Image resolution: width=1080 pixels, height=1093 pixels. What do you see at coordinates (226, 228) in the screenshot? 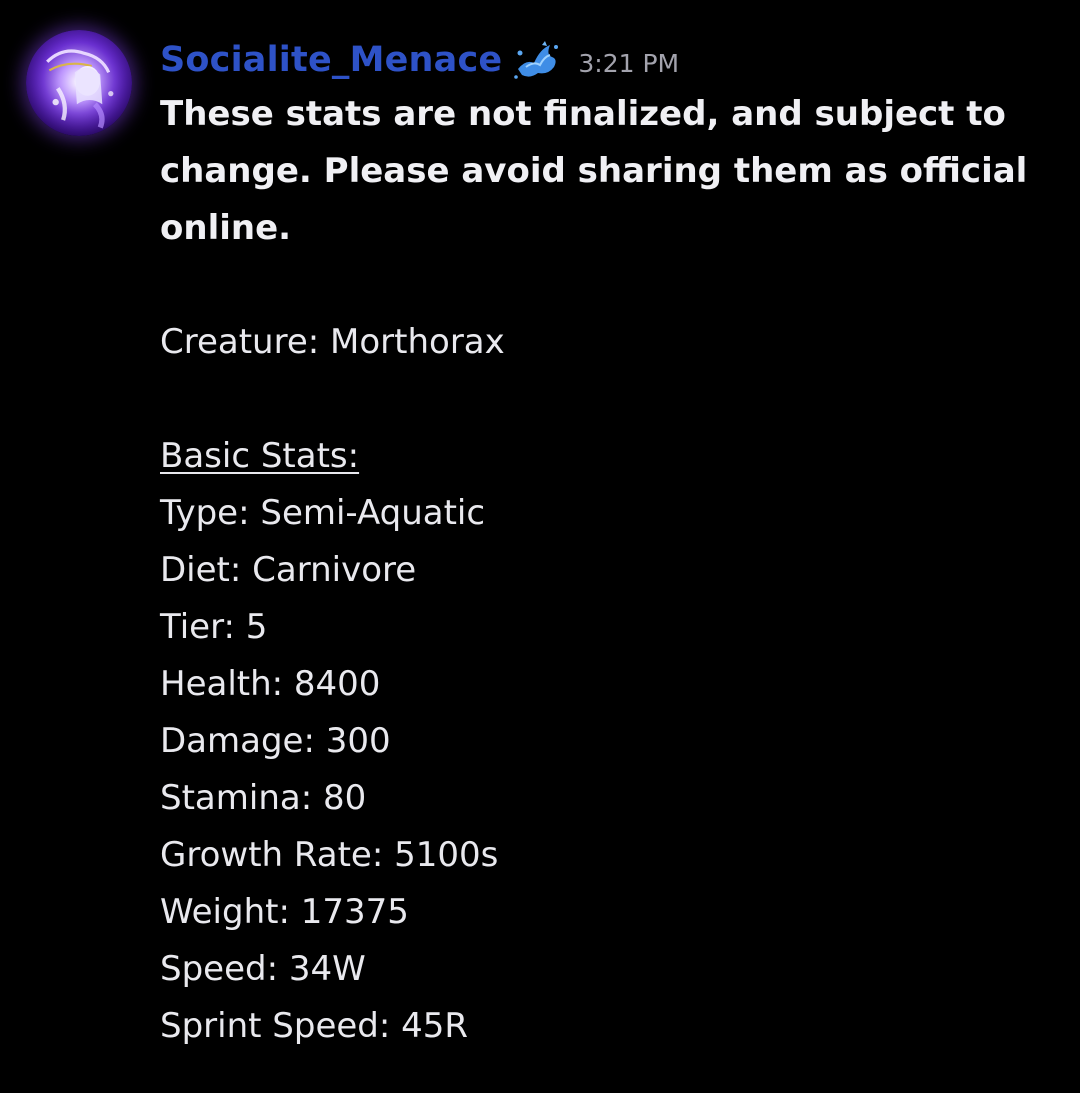
I see `disclaimer-line: online.` at bounding box center [226, 228].